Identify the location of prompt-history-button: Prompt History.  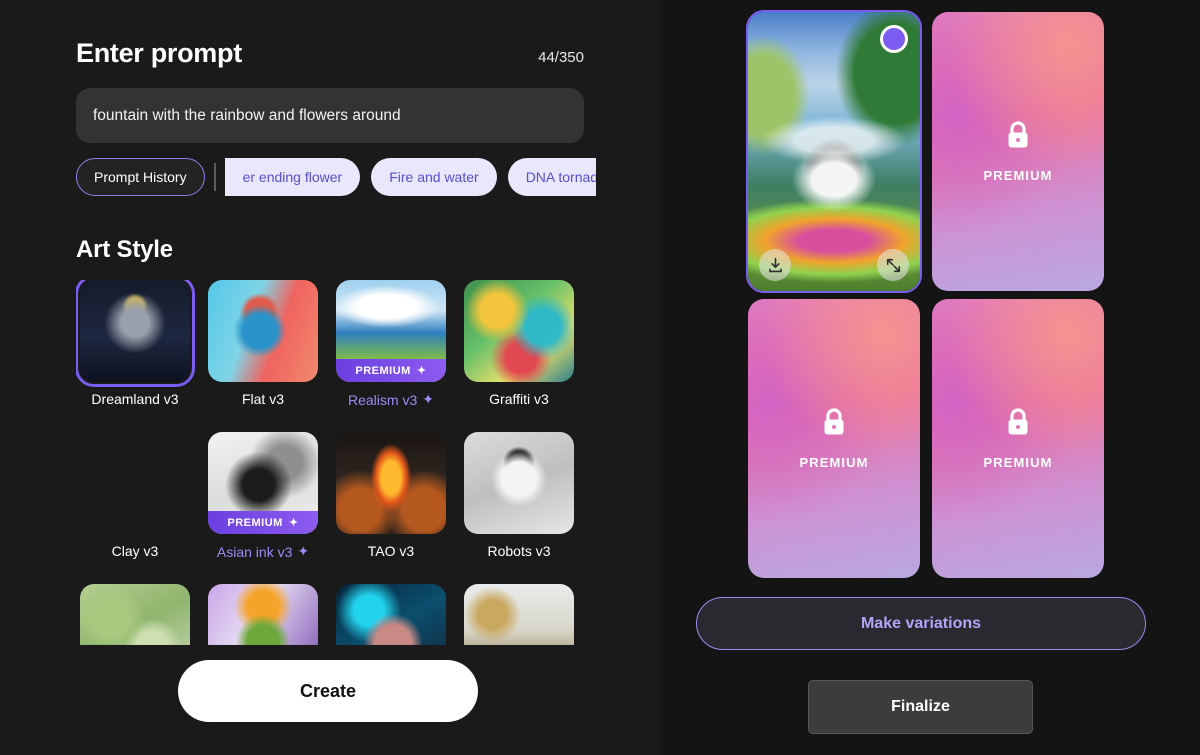
(140, 177).